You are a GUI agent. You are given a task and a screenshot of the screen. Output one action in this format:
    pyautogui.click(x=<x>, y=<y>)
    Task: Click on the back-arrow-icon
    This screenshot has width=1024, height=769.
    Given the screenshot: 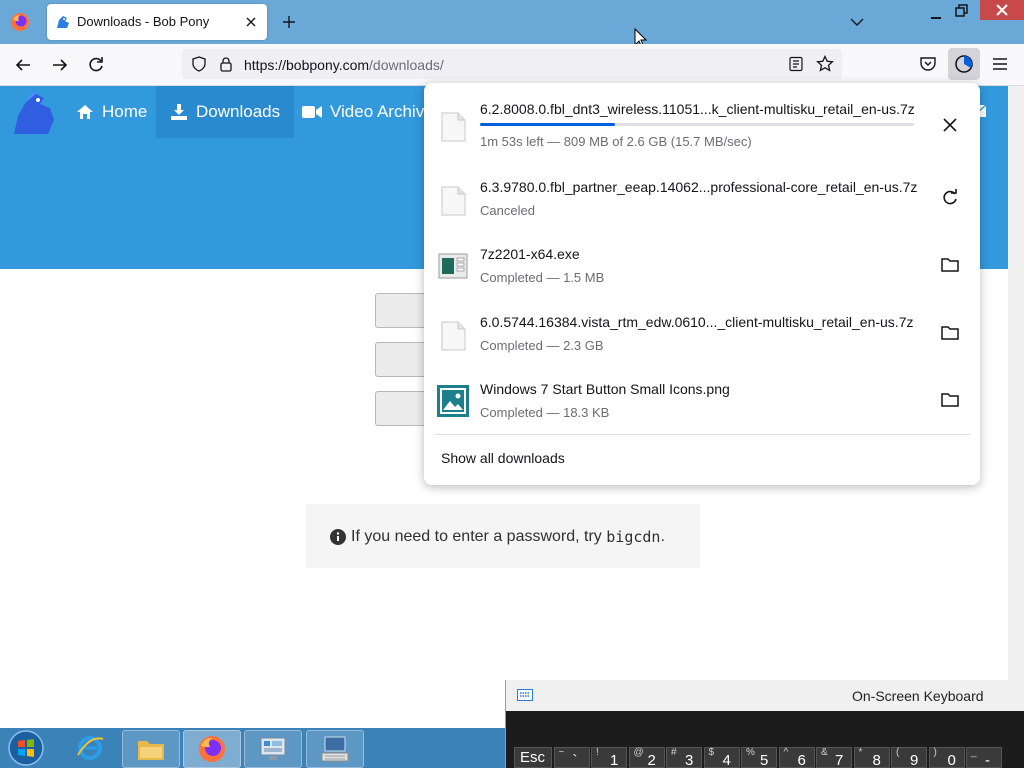 What is the action you would take?
    pyautogui.click(x=23, y=65)
    